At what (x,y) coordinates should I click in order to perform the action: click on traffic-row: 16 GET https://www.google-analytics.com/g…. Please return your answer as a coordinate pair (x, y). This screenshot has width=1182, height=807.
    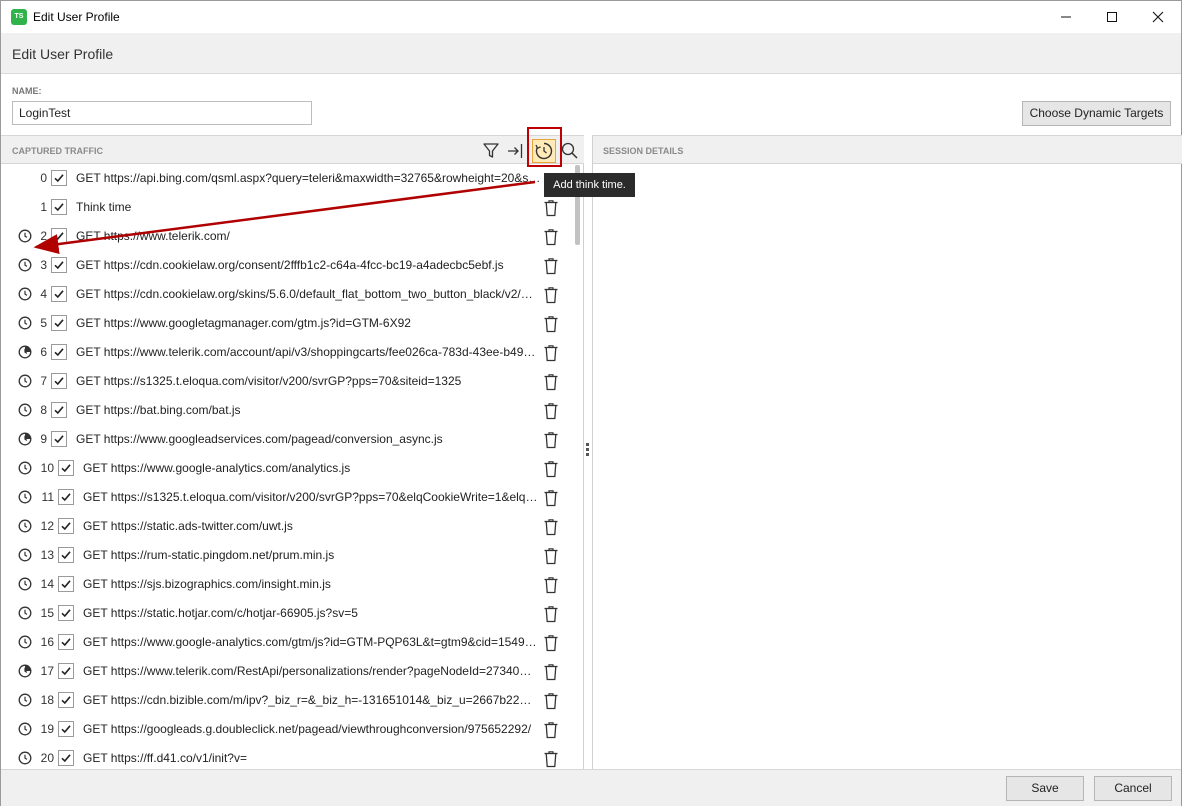
    Looking at the image, I should click on (286, 642).